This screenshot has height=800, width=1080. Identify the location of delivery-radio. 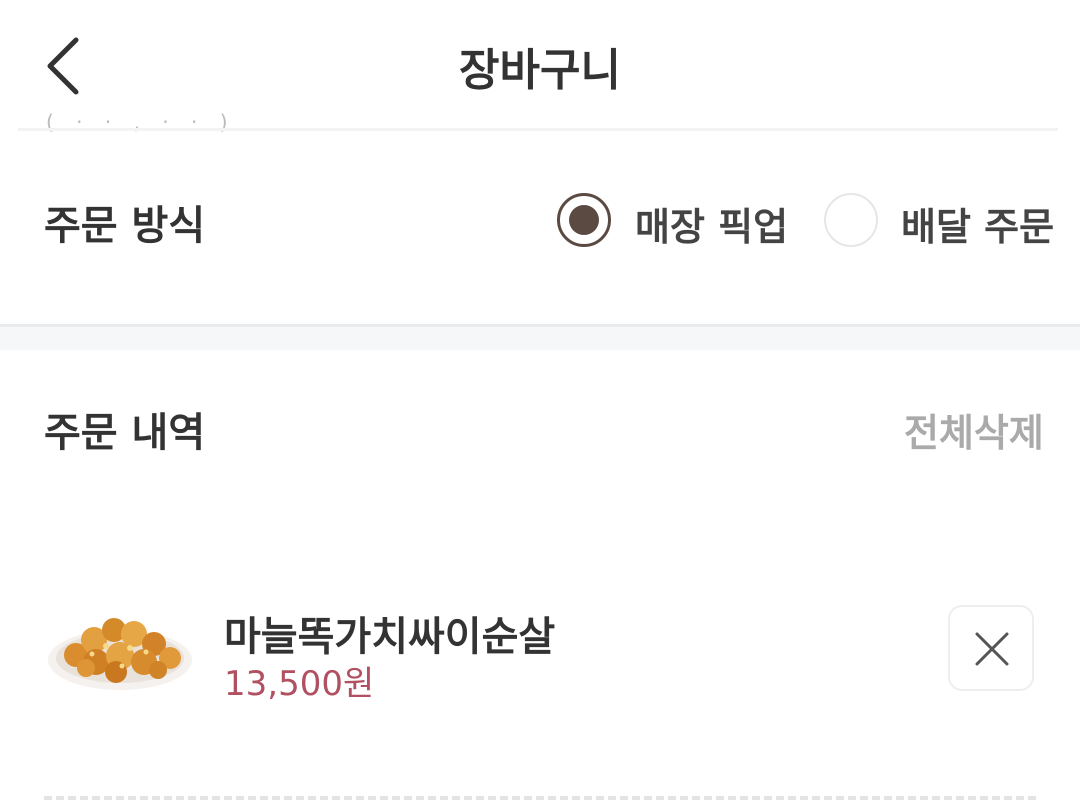
(851, 220).